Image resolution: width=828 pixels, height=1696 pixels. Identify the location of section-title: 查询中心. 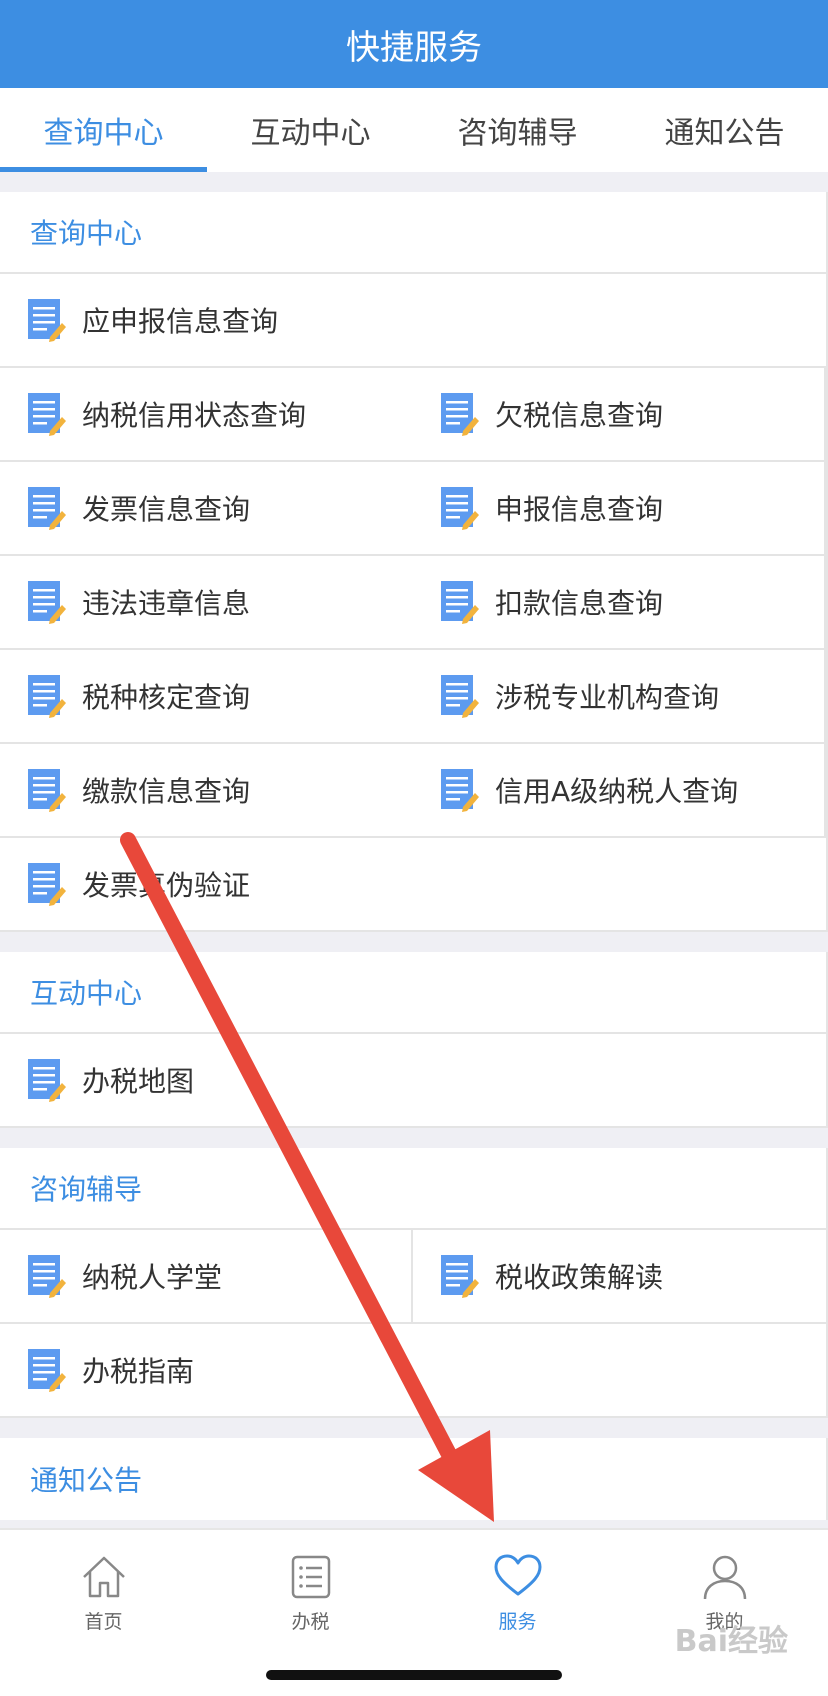
(413, 233).